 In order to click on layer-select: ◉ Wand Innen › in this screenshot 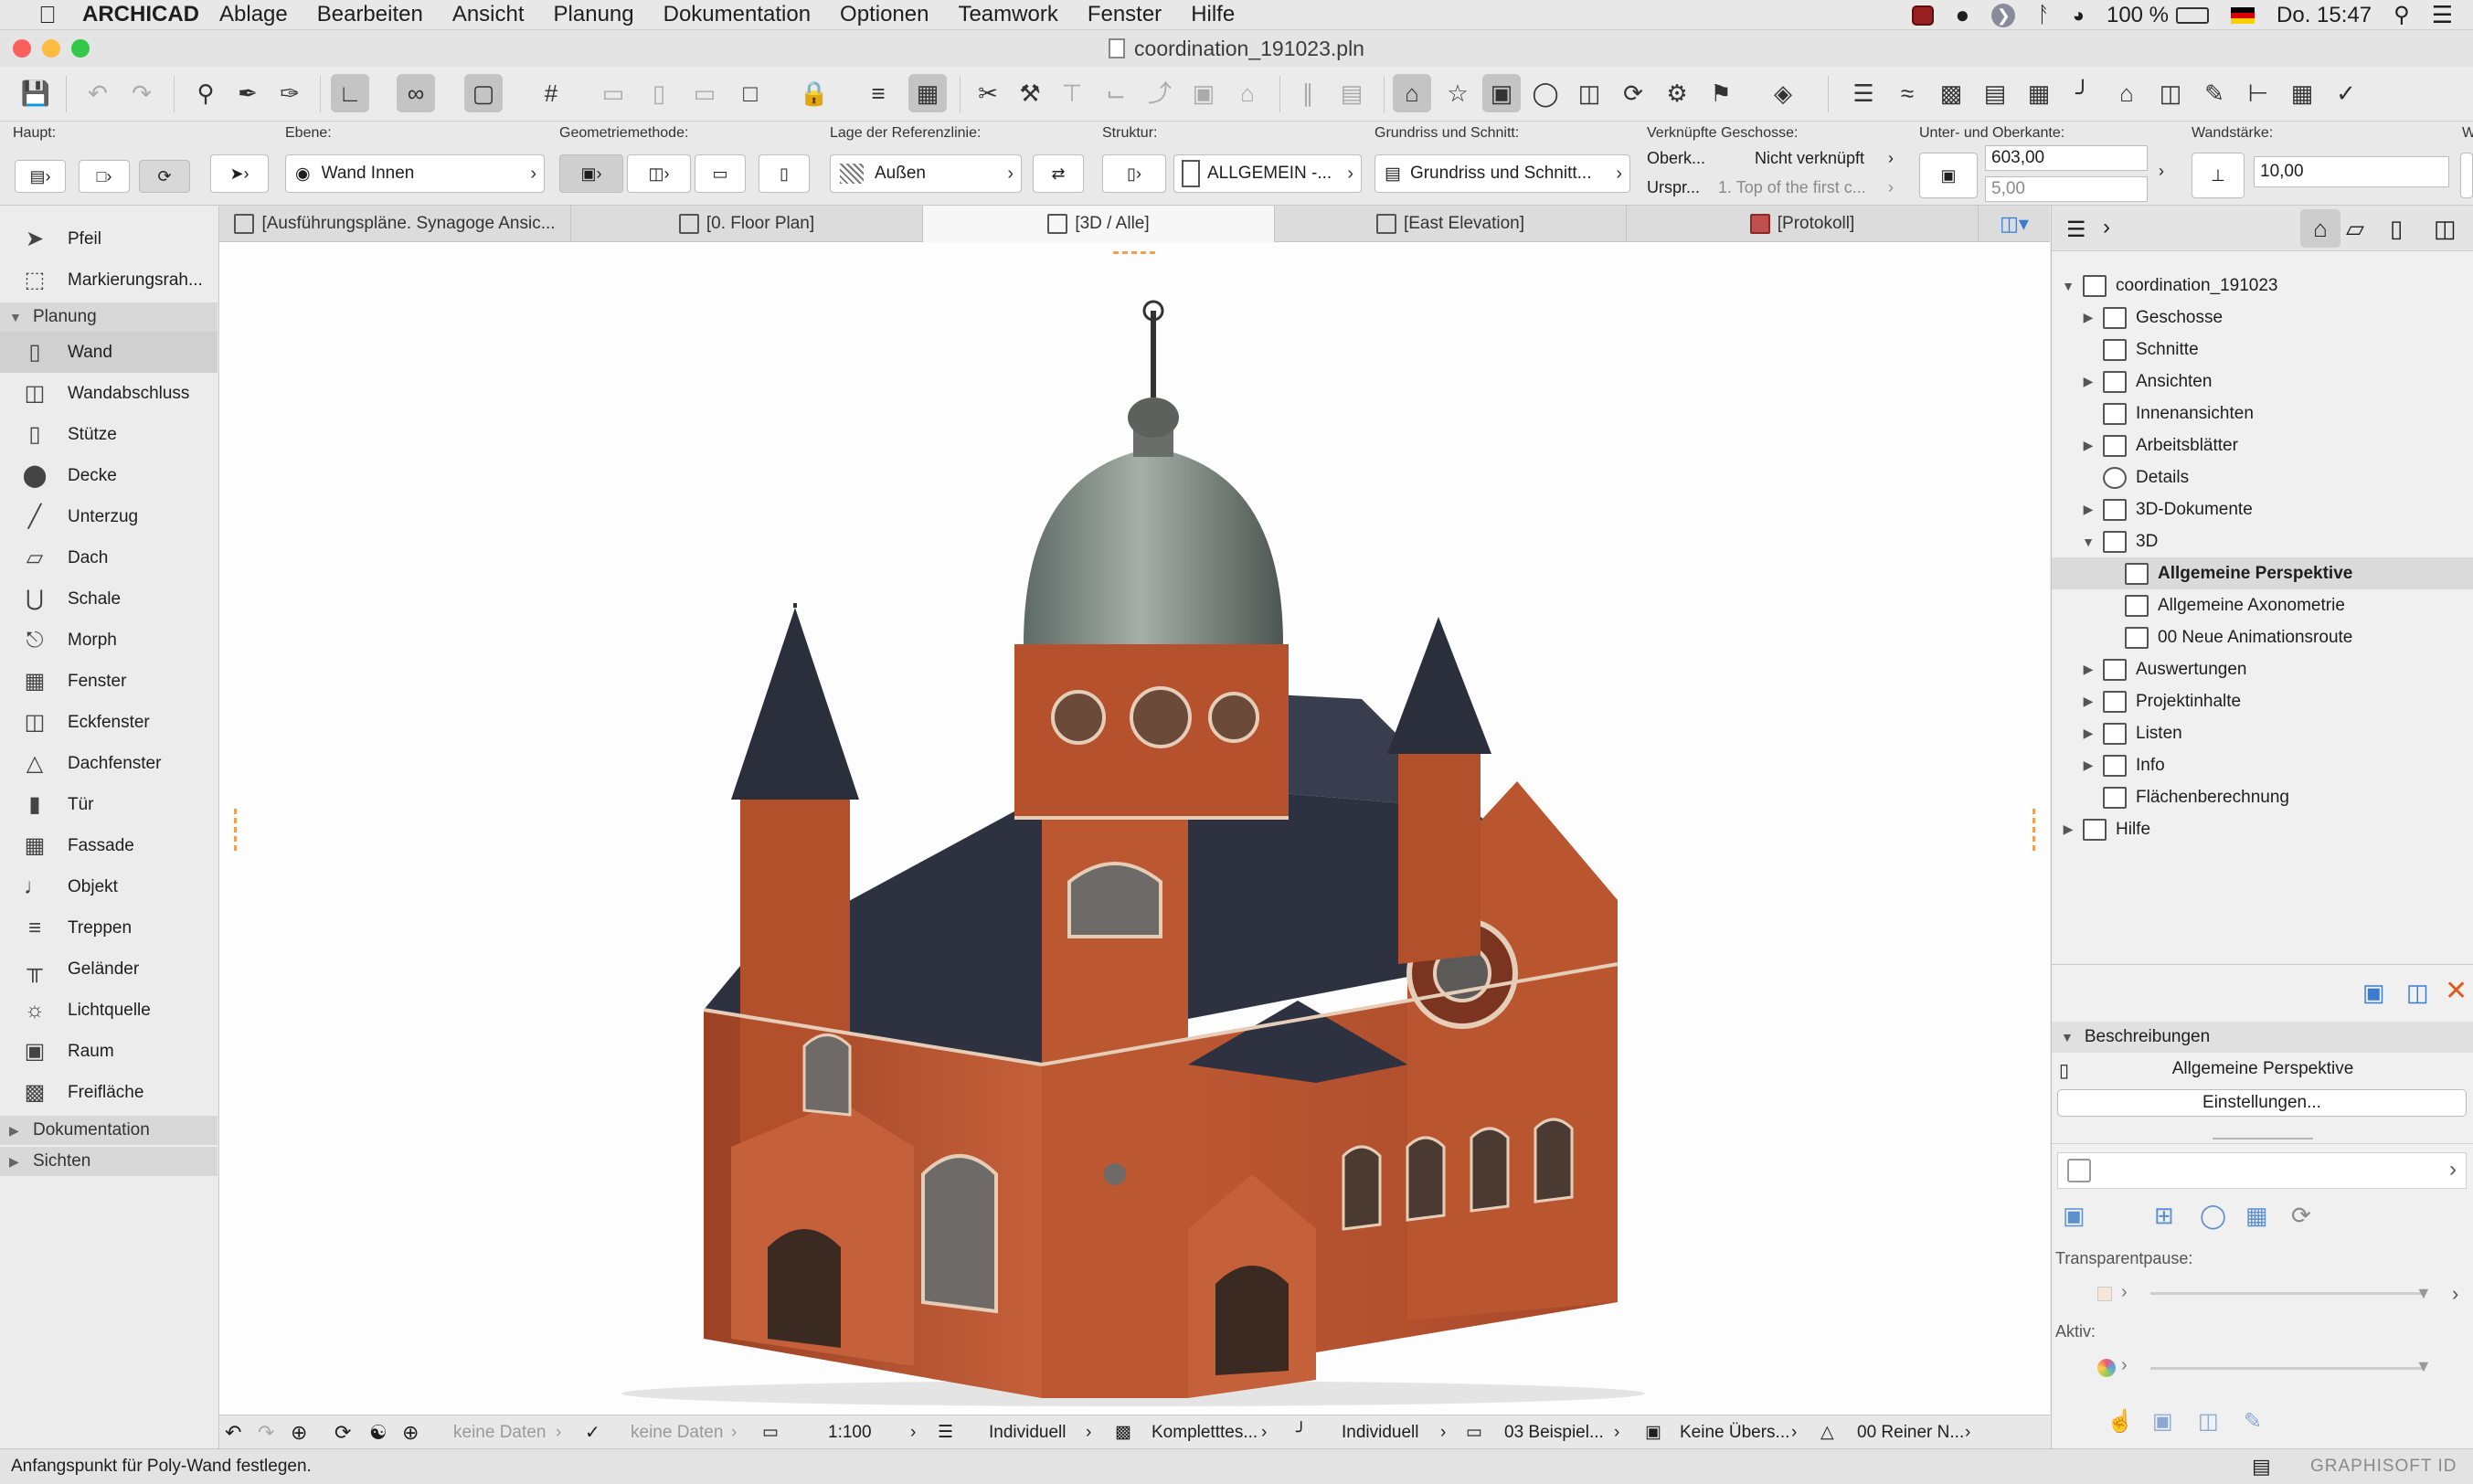, I will do `click(415, 173)`.